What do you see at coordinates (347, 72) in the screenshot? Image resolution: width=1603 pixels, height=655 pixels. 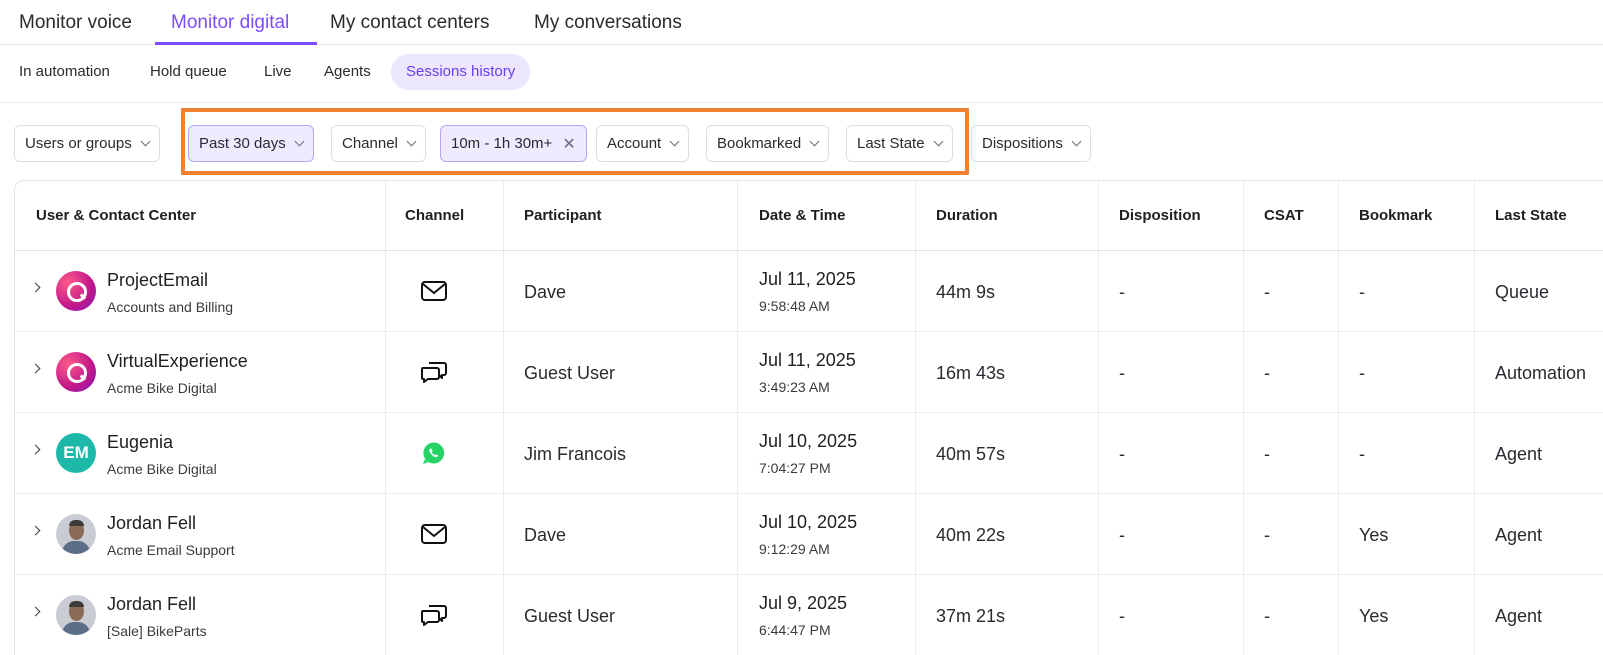 I see `subtab-agents: Agents` at bounding box center [347, 72].